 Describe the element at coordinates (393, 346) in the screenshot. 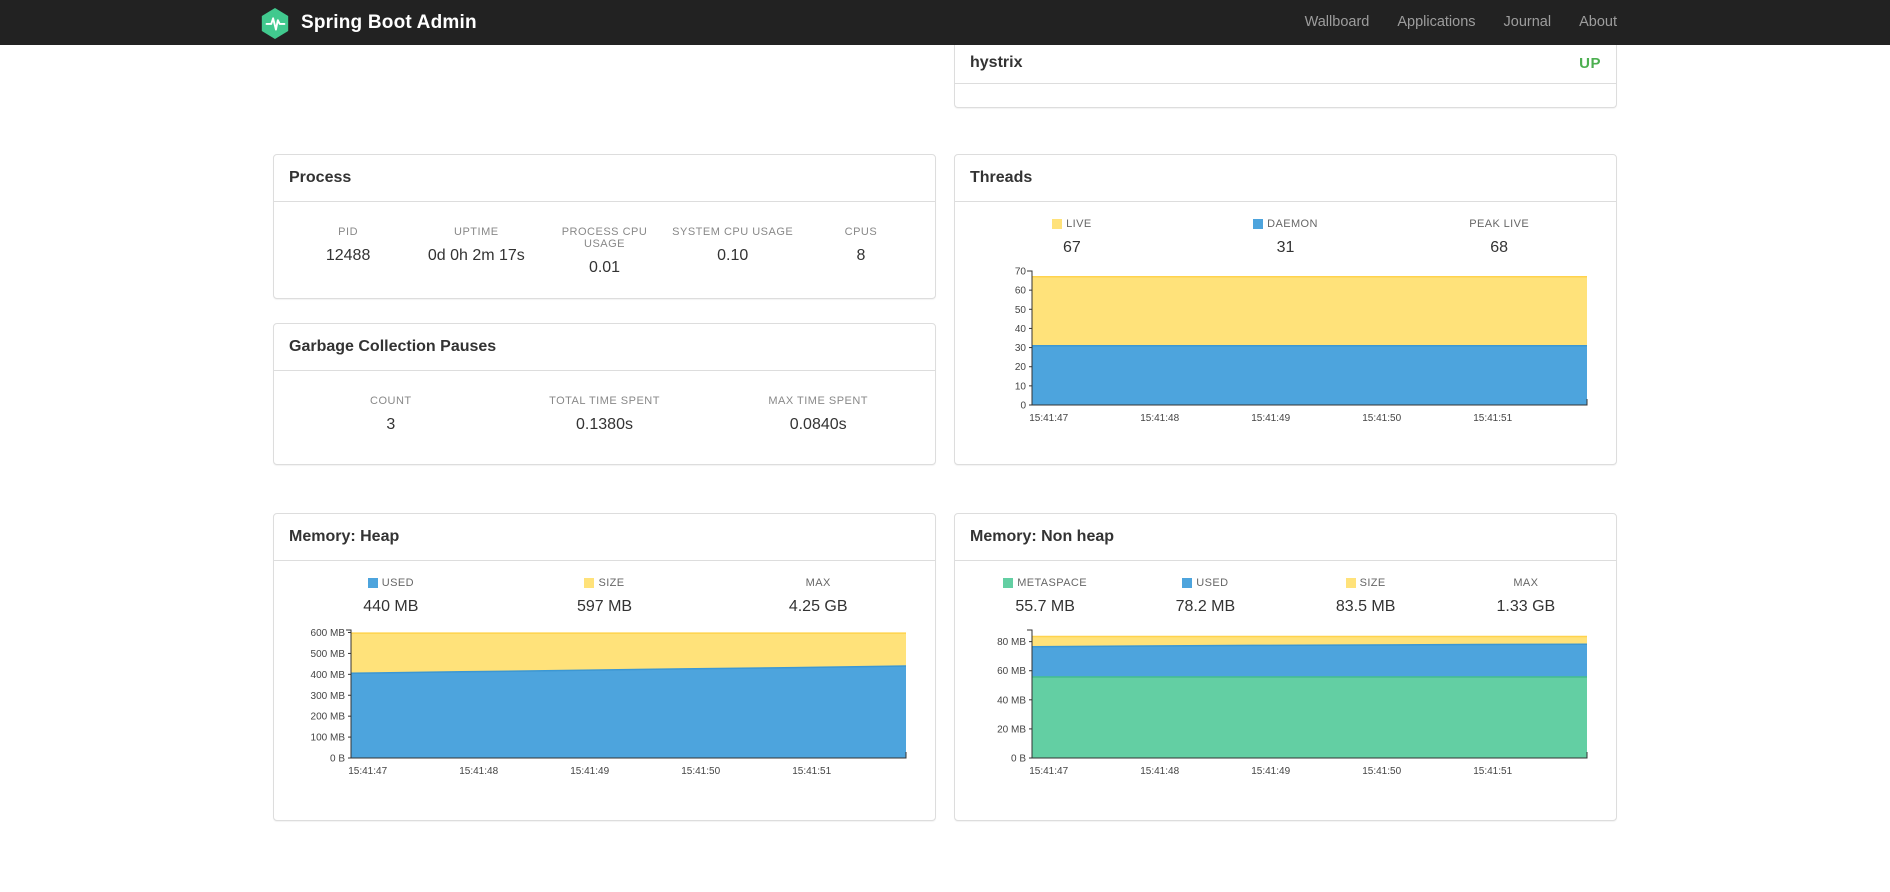

I see `gc-panel-title: Garbage Collection Pauses` at that location.